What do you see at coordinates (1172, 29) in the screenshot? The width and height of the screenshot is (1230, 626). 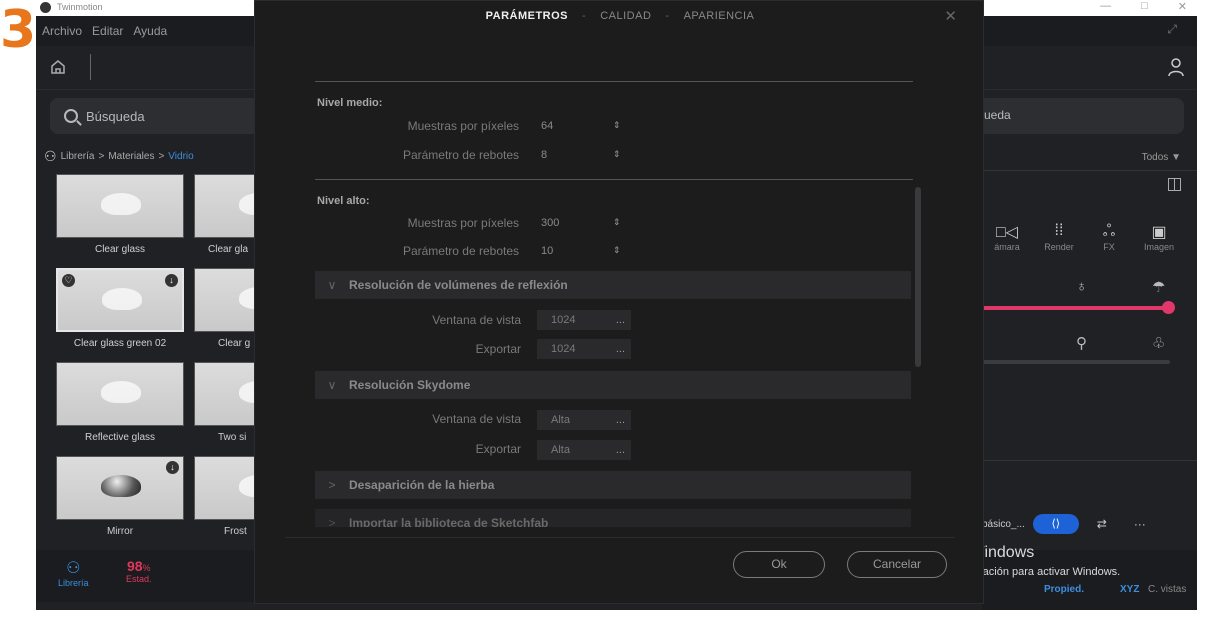 I see `fullscreen-icon: ⤢` at bounding box center [1172, 29].